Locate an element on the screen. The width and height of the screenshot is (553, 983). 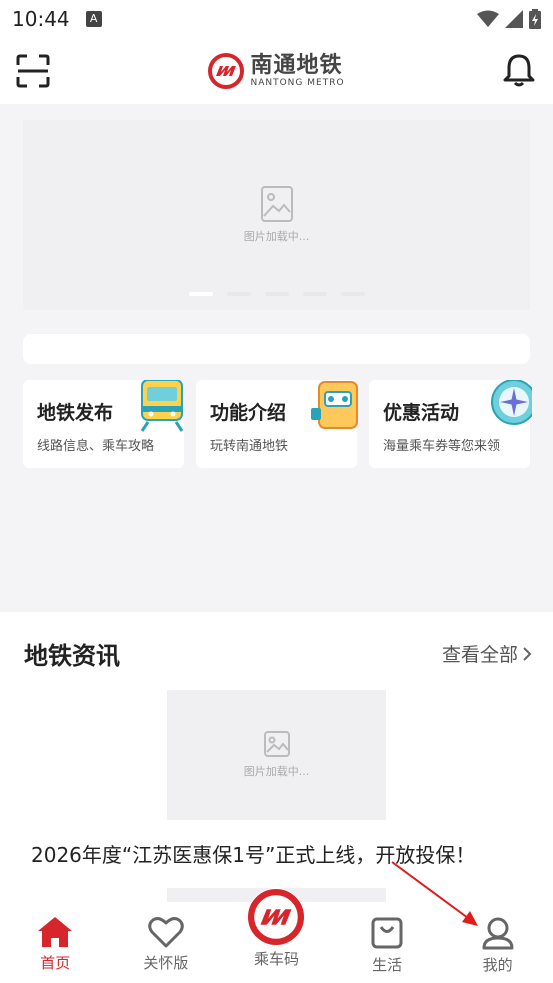
signal-icon is located at coordinates (514, 19).